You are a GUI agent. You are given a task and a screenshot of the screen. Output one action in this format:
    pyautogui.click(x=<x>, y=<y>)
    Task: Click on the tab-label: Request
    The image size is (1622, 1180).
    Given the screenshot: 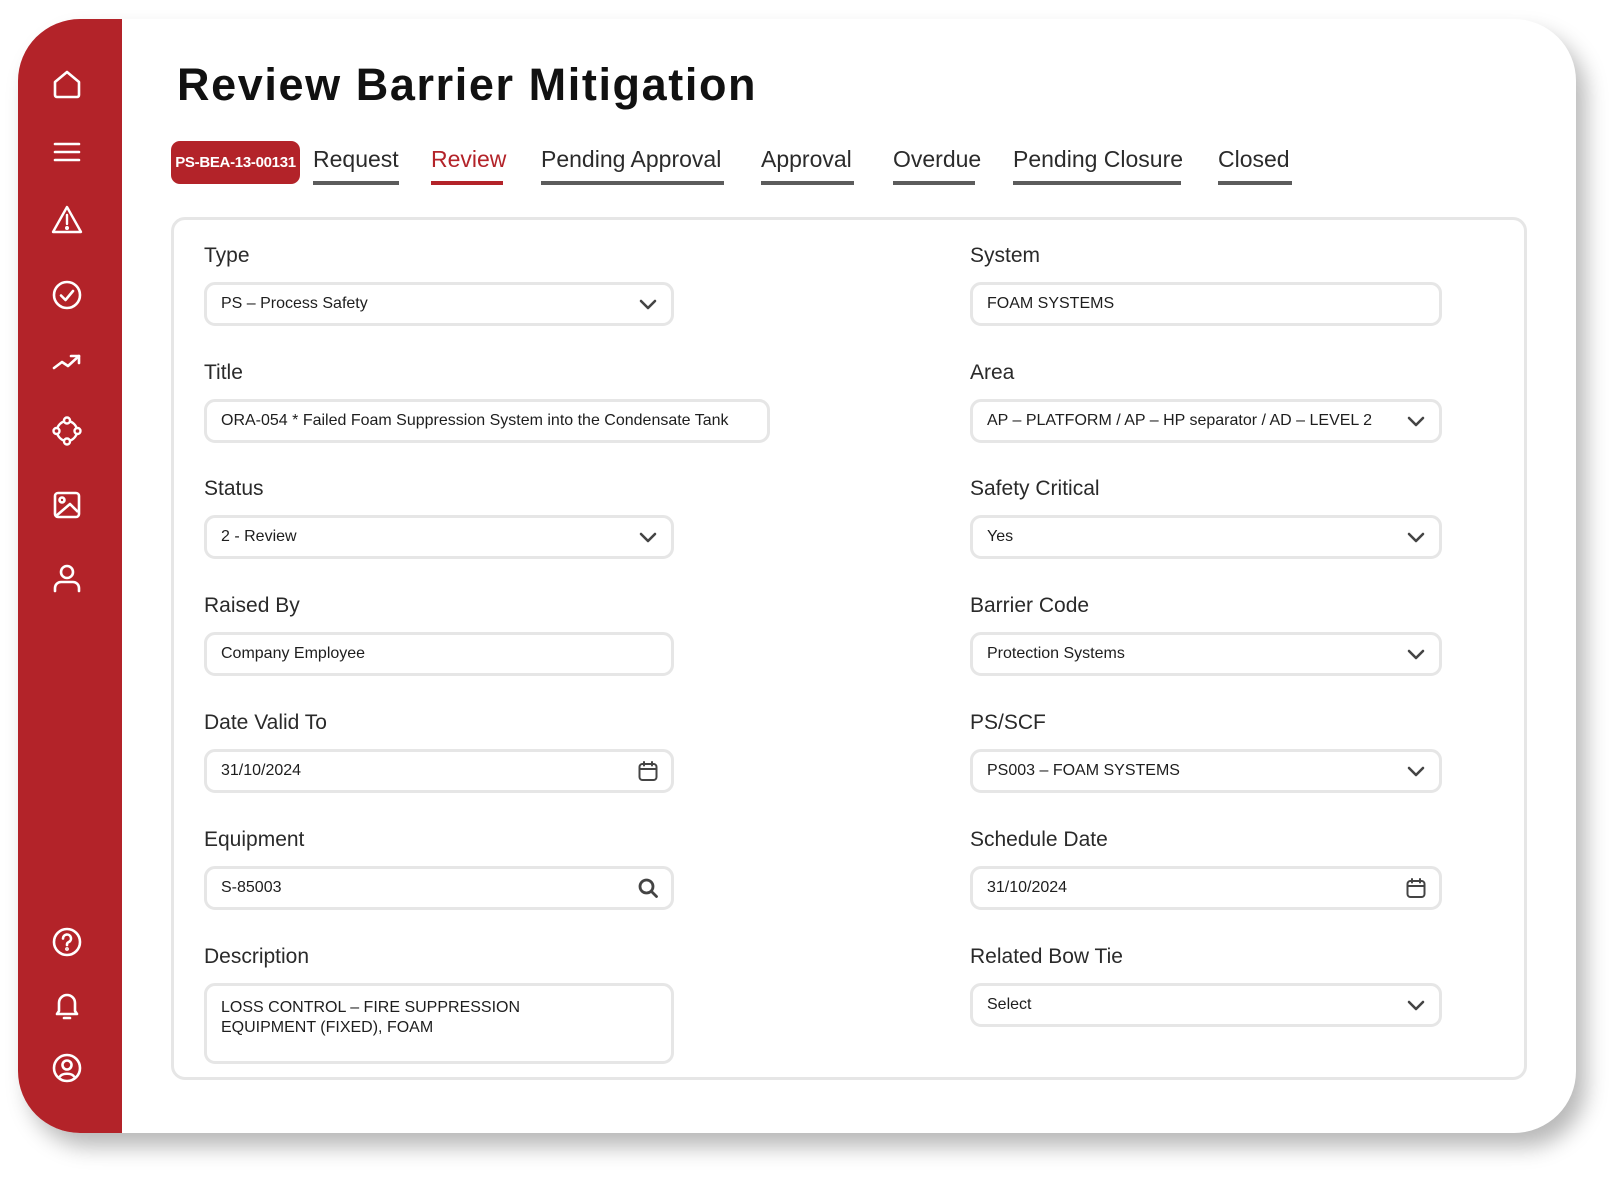 What is the action you would take?
    pyautogui.click(x=356, y=159)
    